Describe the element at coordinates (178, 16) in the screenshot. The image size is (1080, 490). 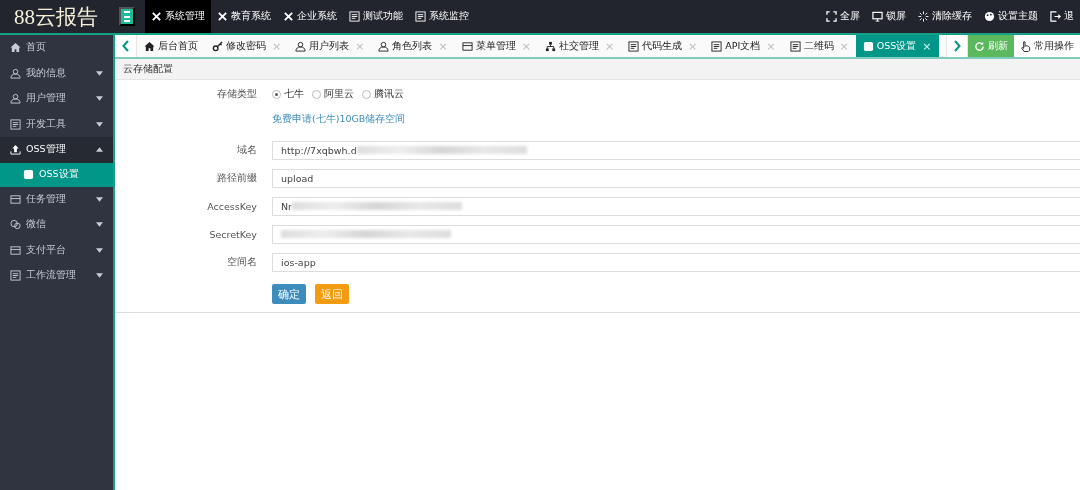
I see `top-menu-item: 系统管理` at that location.